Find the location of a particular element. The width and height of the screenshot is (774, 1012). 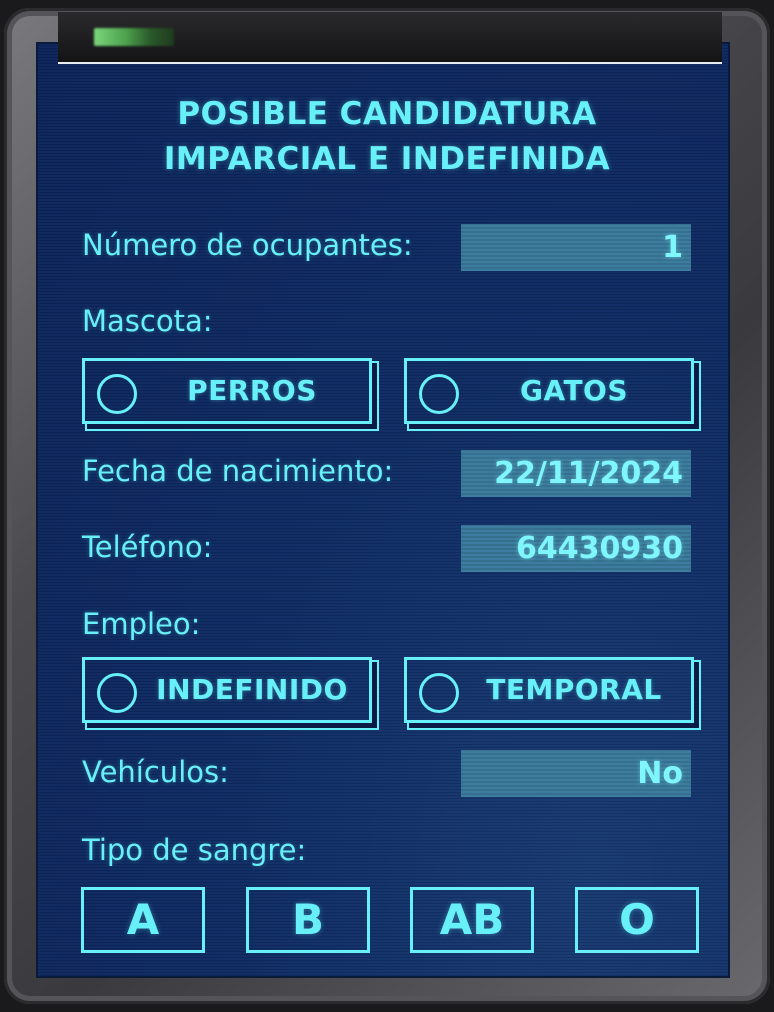

sangre-label: Tipo de sangre: is located at coordinates (194, 850).